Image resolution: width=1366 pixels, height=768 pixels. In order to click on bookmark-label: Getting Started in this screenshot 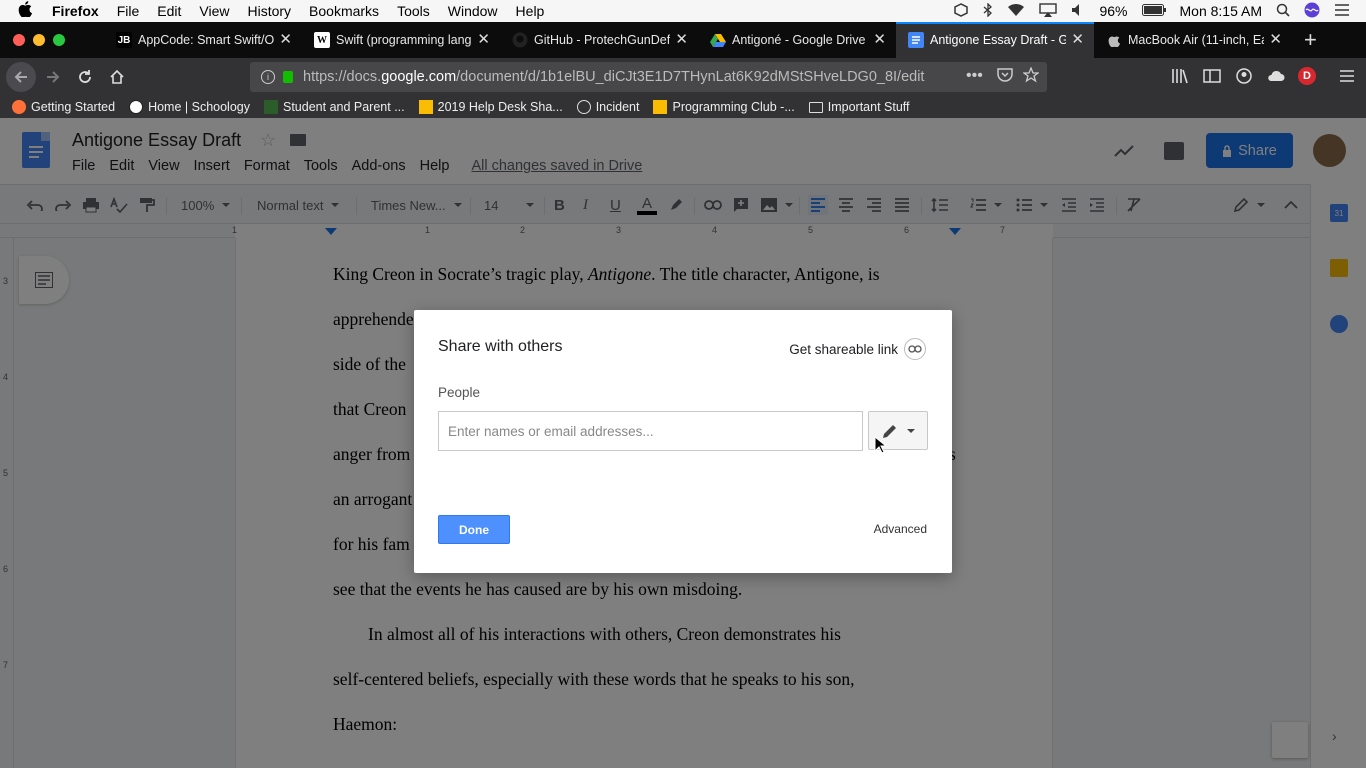, I will do `click(73, 107)`.